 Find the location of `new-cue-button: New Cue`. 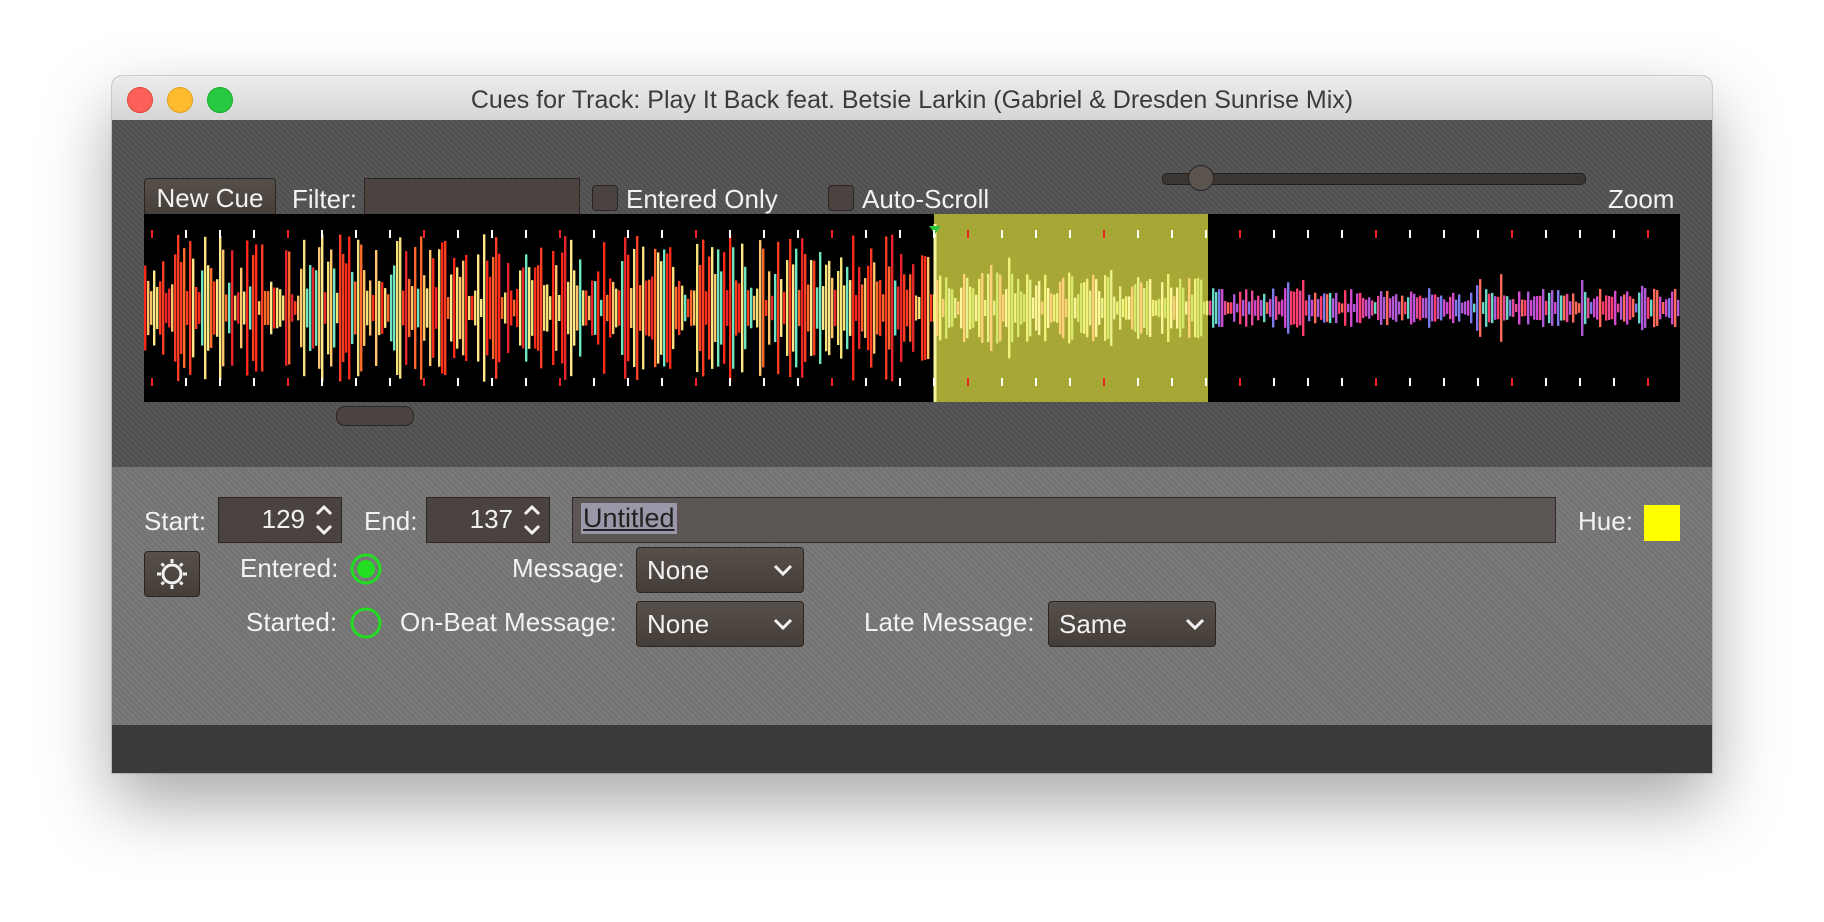

new-cue-button: New Cue is located at coordinates (210, 198).